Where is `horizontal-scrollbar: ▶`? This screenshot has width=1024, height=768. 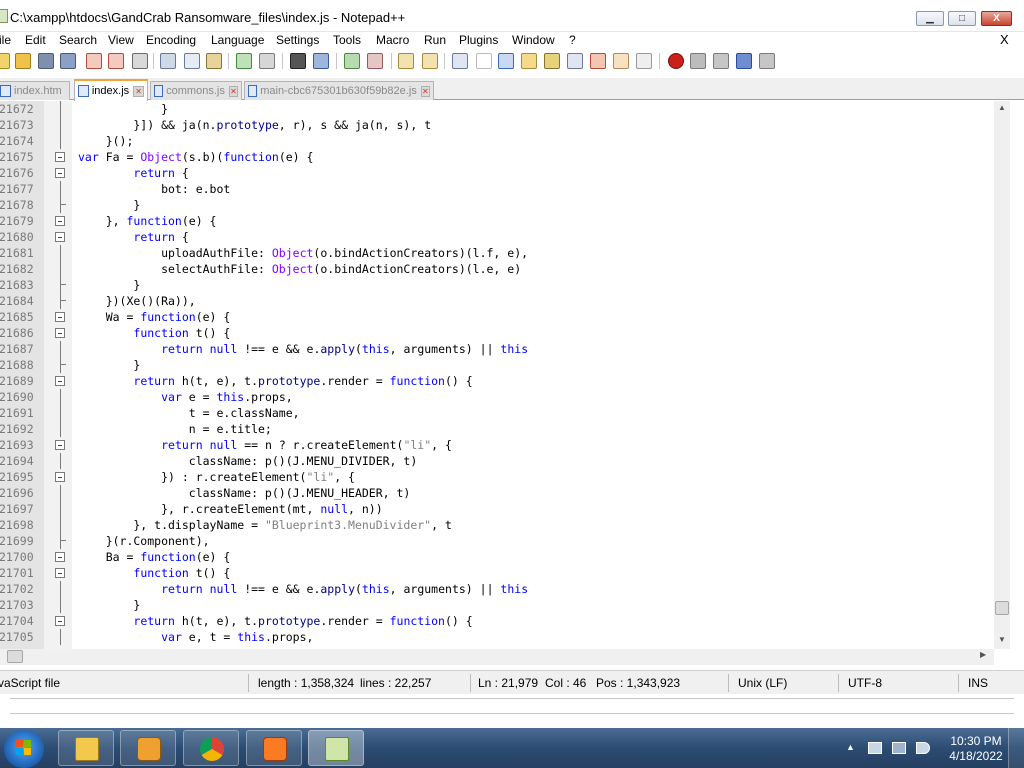
horizontal-scrollbar: ▶ is located at coordinates (497, 657).